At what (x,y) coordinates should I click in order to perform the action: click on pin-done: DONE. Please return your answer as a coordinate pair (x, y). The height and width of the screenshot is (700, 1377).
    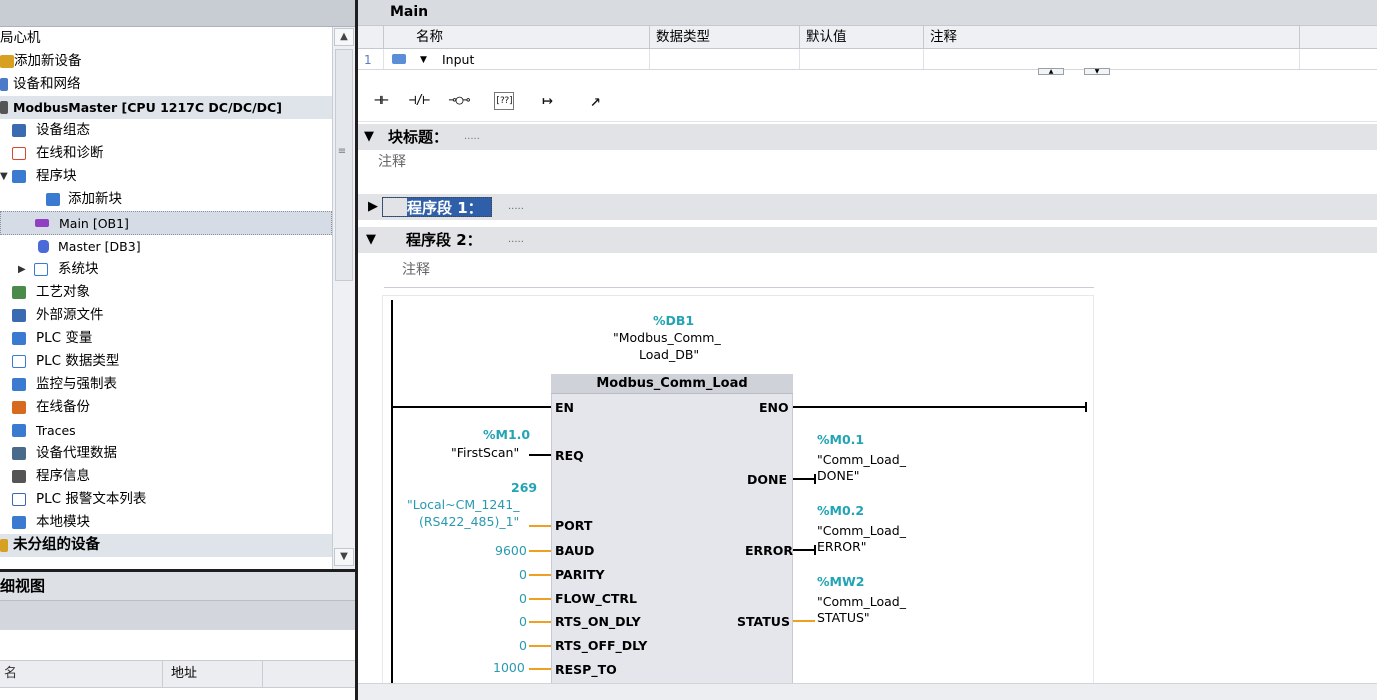
    Looking at the image, I should click on (767, 479).